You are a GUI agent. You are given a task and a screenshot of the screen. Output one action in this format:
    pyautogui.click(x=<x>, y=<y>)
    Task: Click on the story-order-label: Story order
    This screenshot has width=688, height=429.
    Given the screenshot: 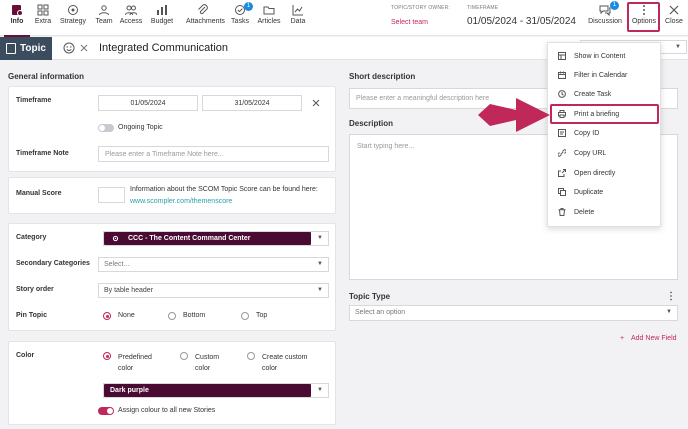 What is the action you would take?
    pyautogui.click(x=35, y=289)
    